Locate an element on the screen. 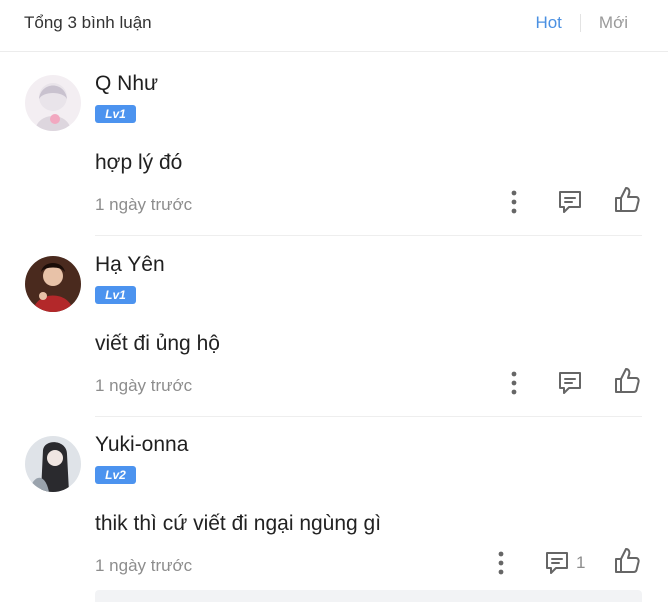 Image resolution: width=668 pixels, height=602 pixels. sort-divider is located at coordinates (580, 23).